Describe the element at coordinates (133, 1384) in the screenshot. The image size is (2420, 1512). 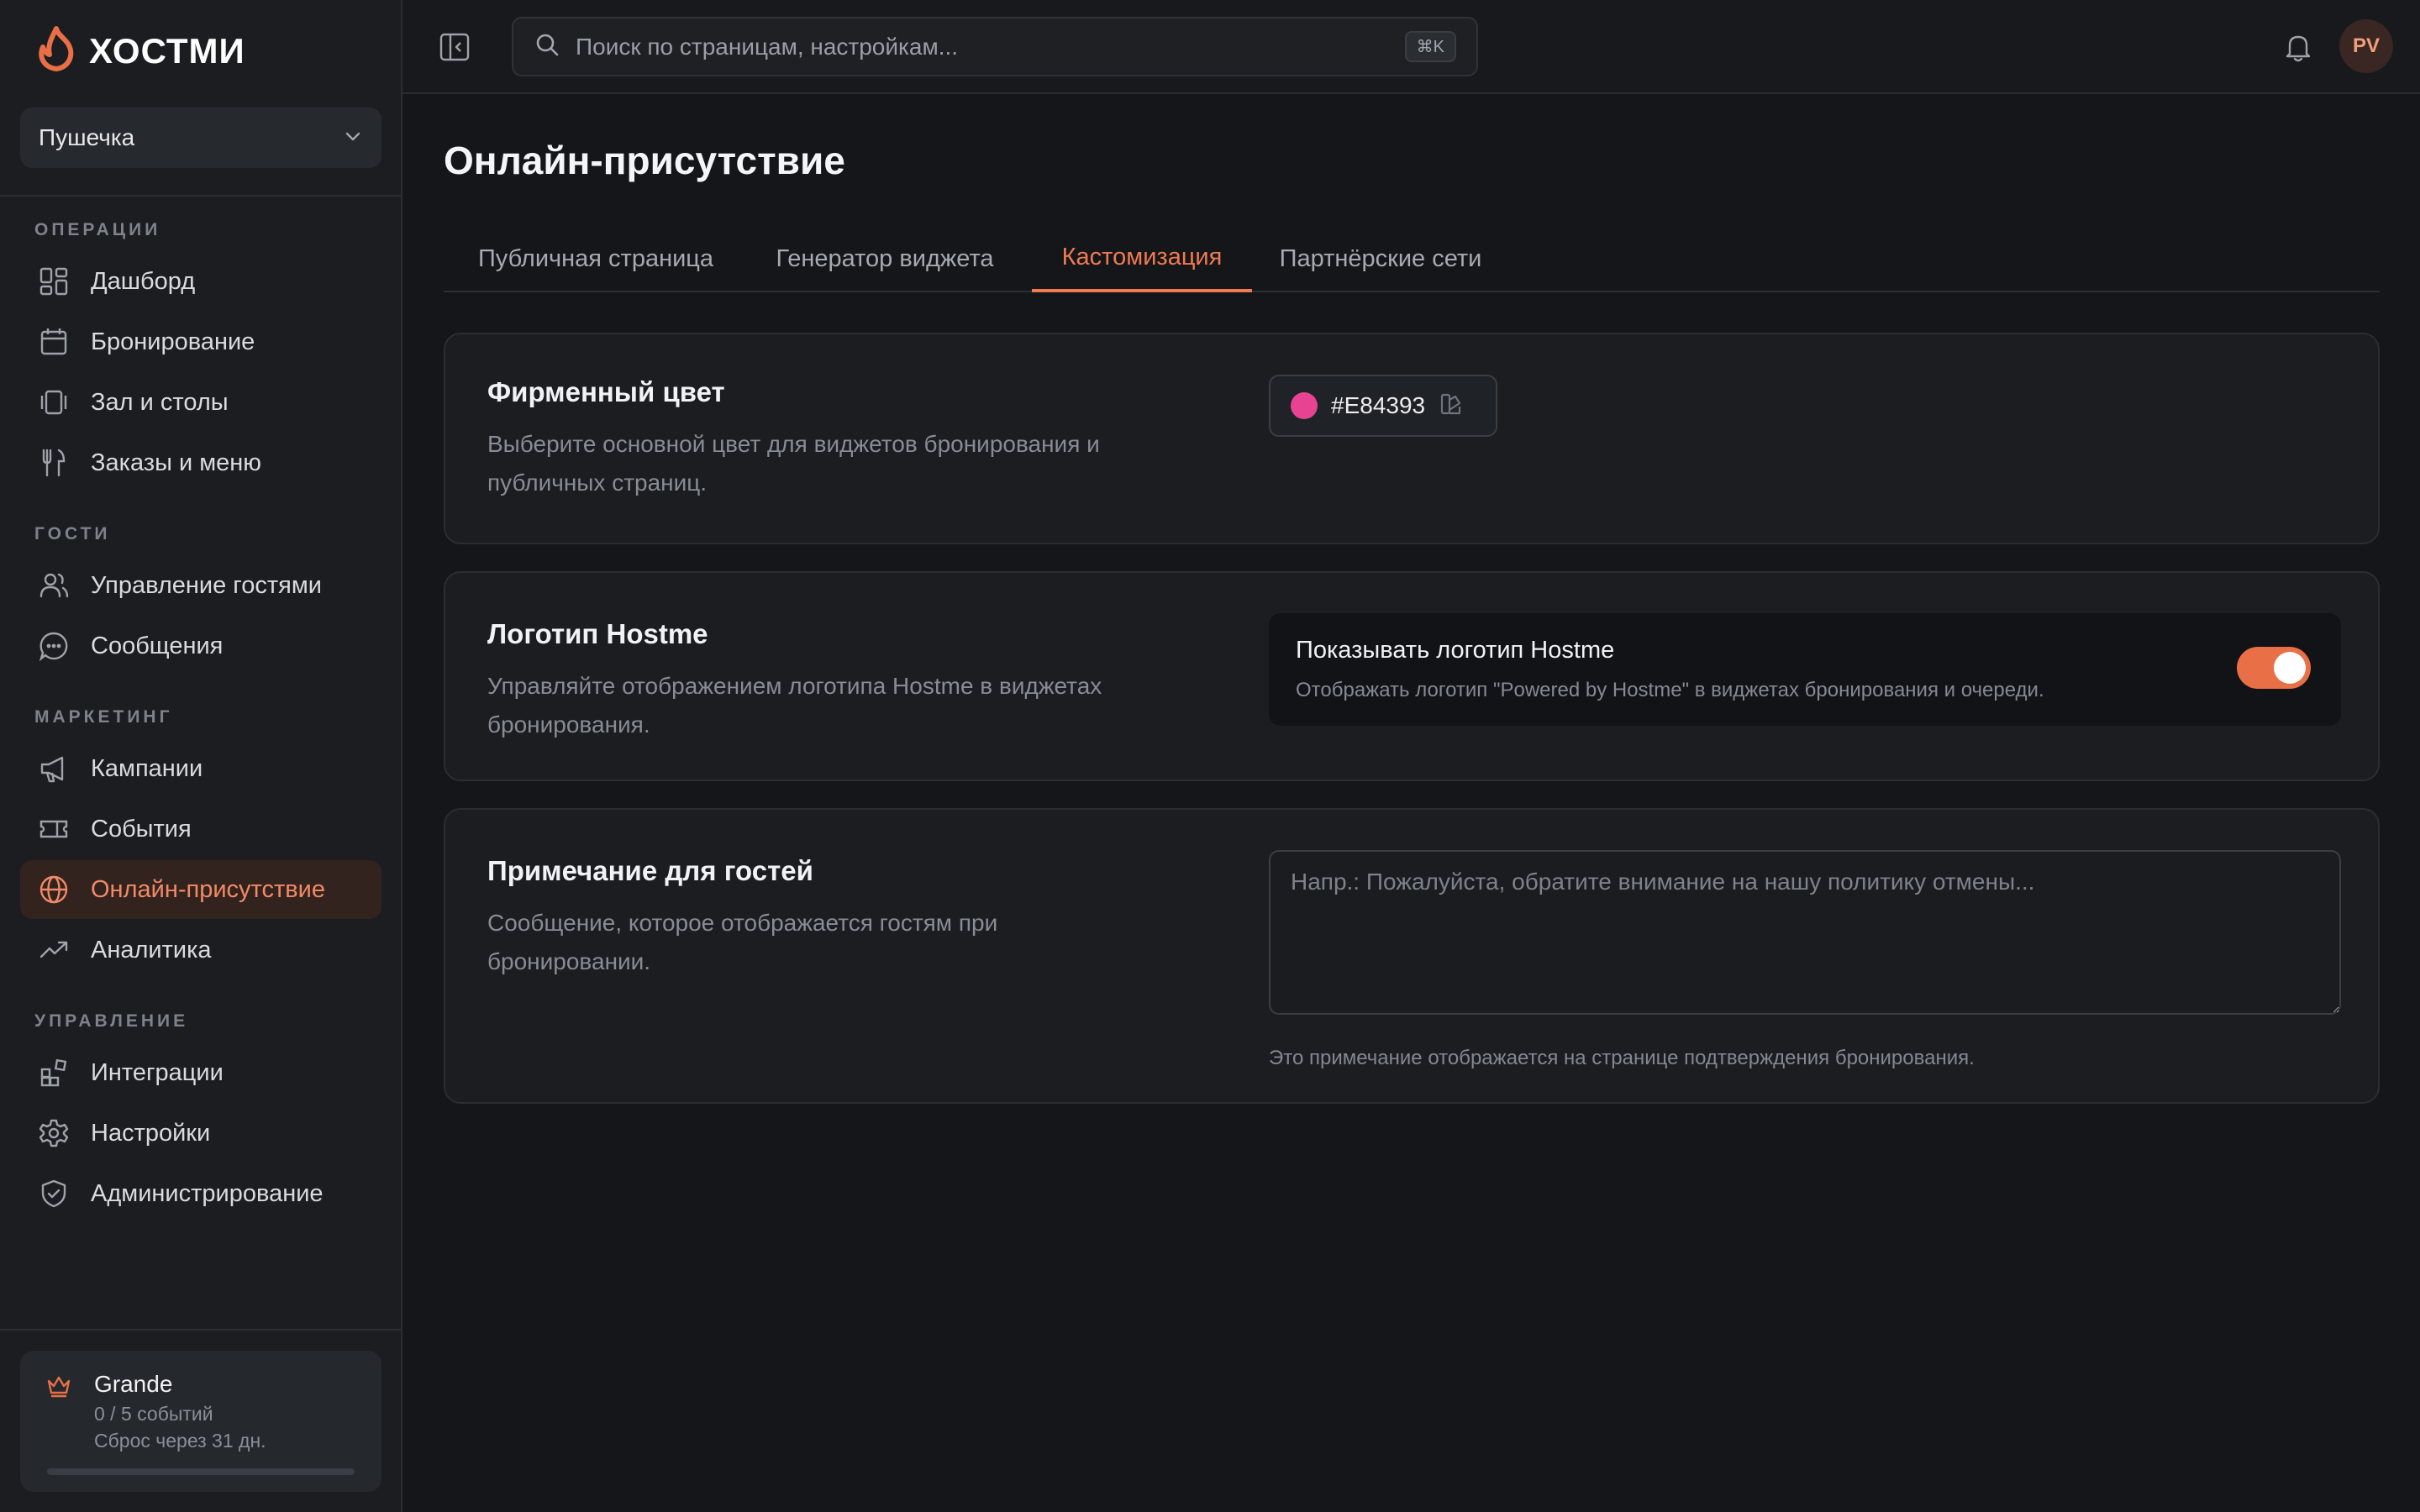
I see `plan-name: Grande` at that location.